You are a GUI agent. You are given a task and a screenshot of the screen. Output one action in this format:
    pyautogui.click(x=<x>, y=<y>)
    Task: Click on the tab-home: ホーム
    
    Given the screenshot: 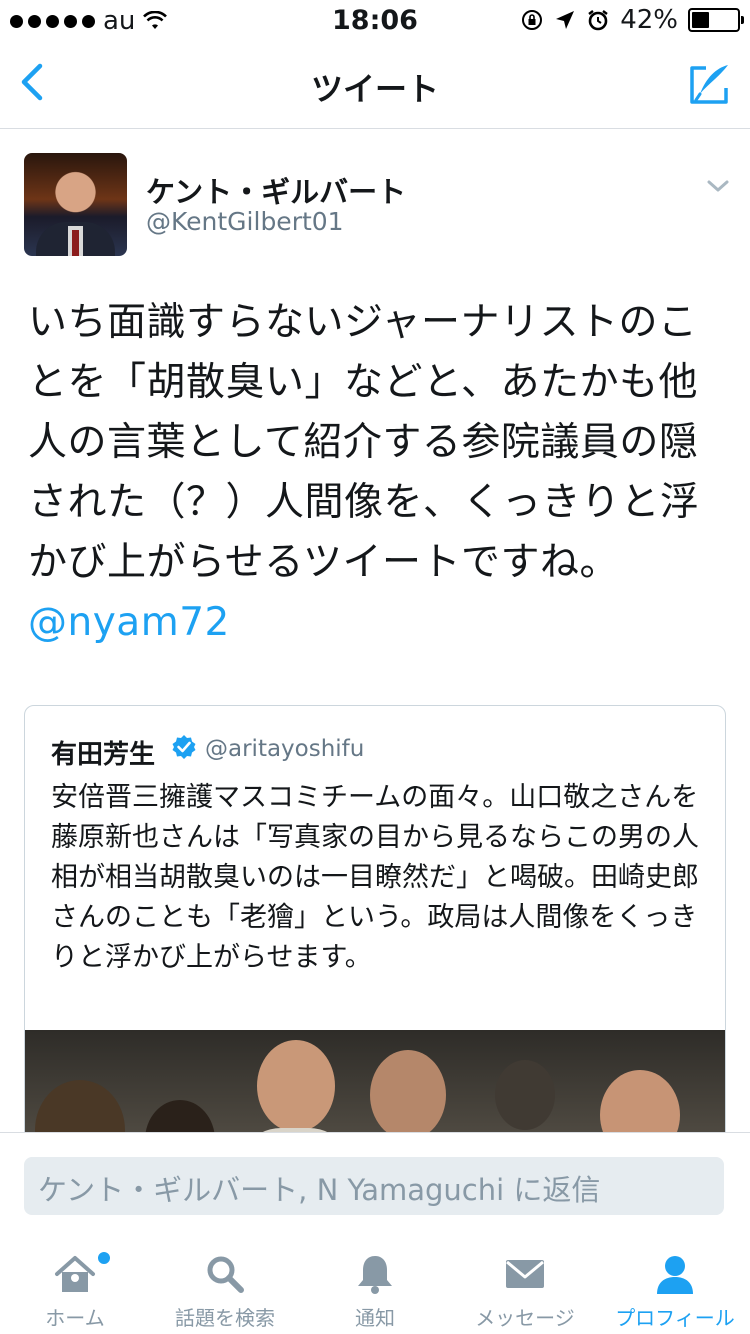 What is the action you would take?
    pyautogui.click(x=75, y=1288)
    